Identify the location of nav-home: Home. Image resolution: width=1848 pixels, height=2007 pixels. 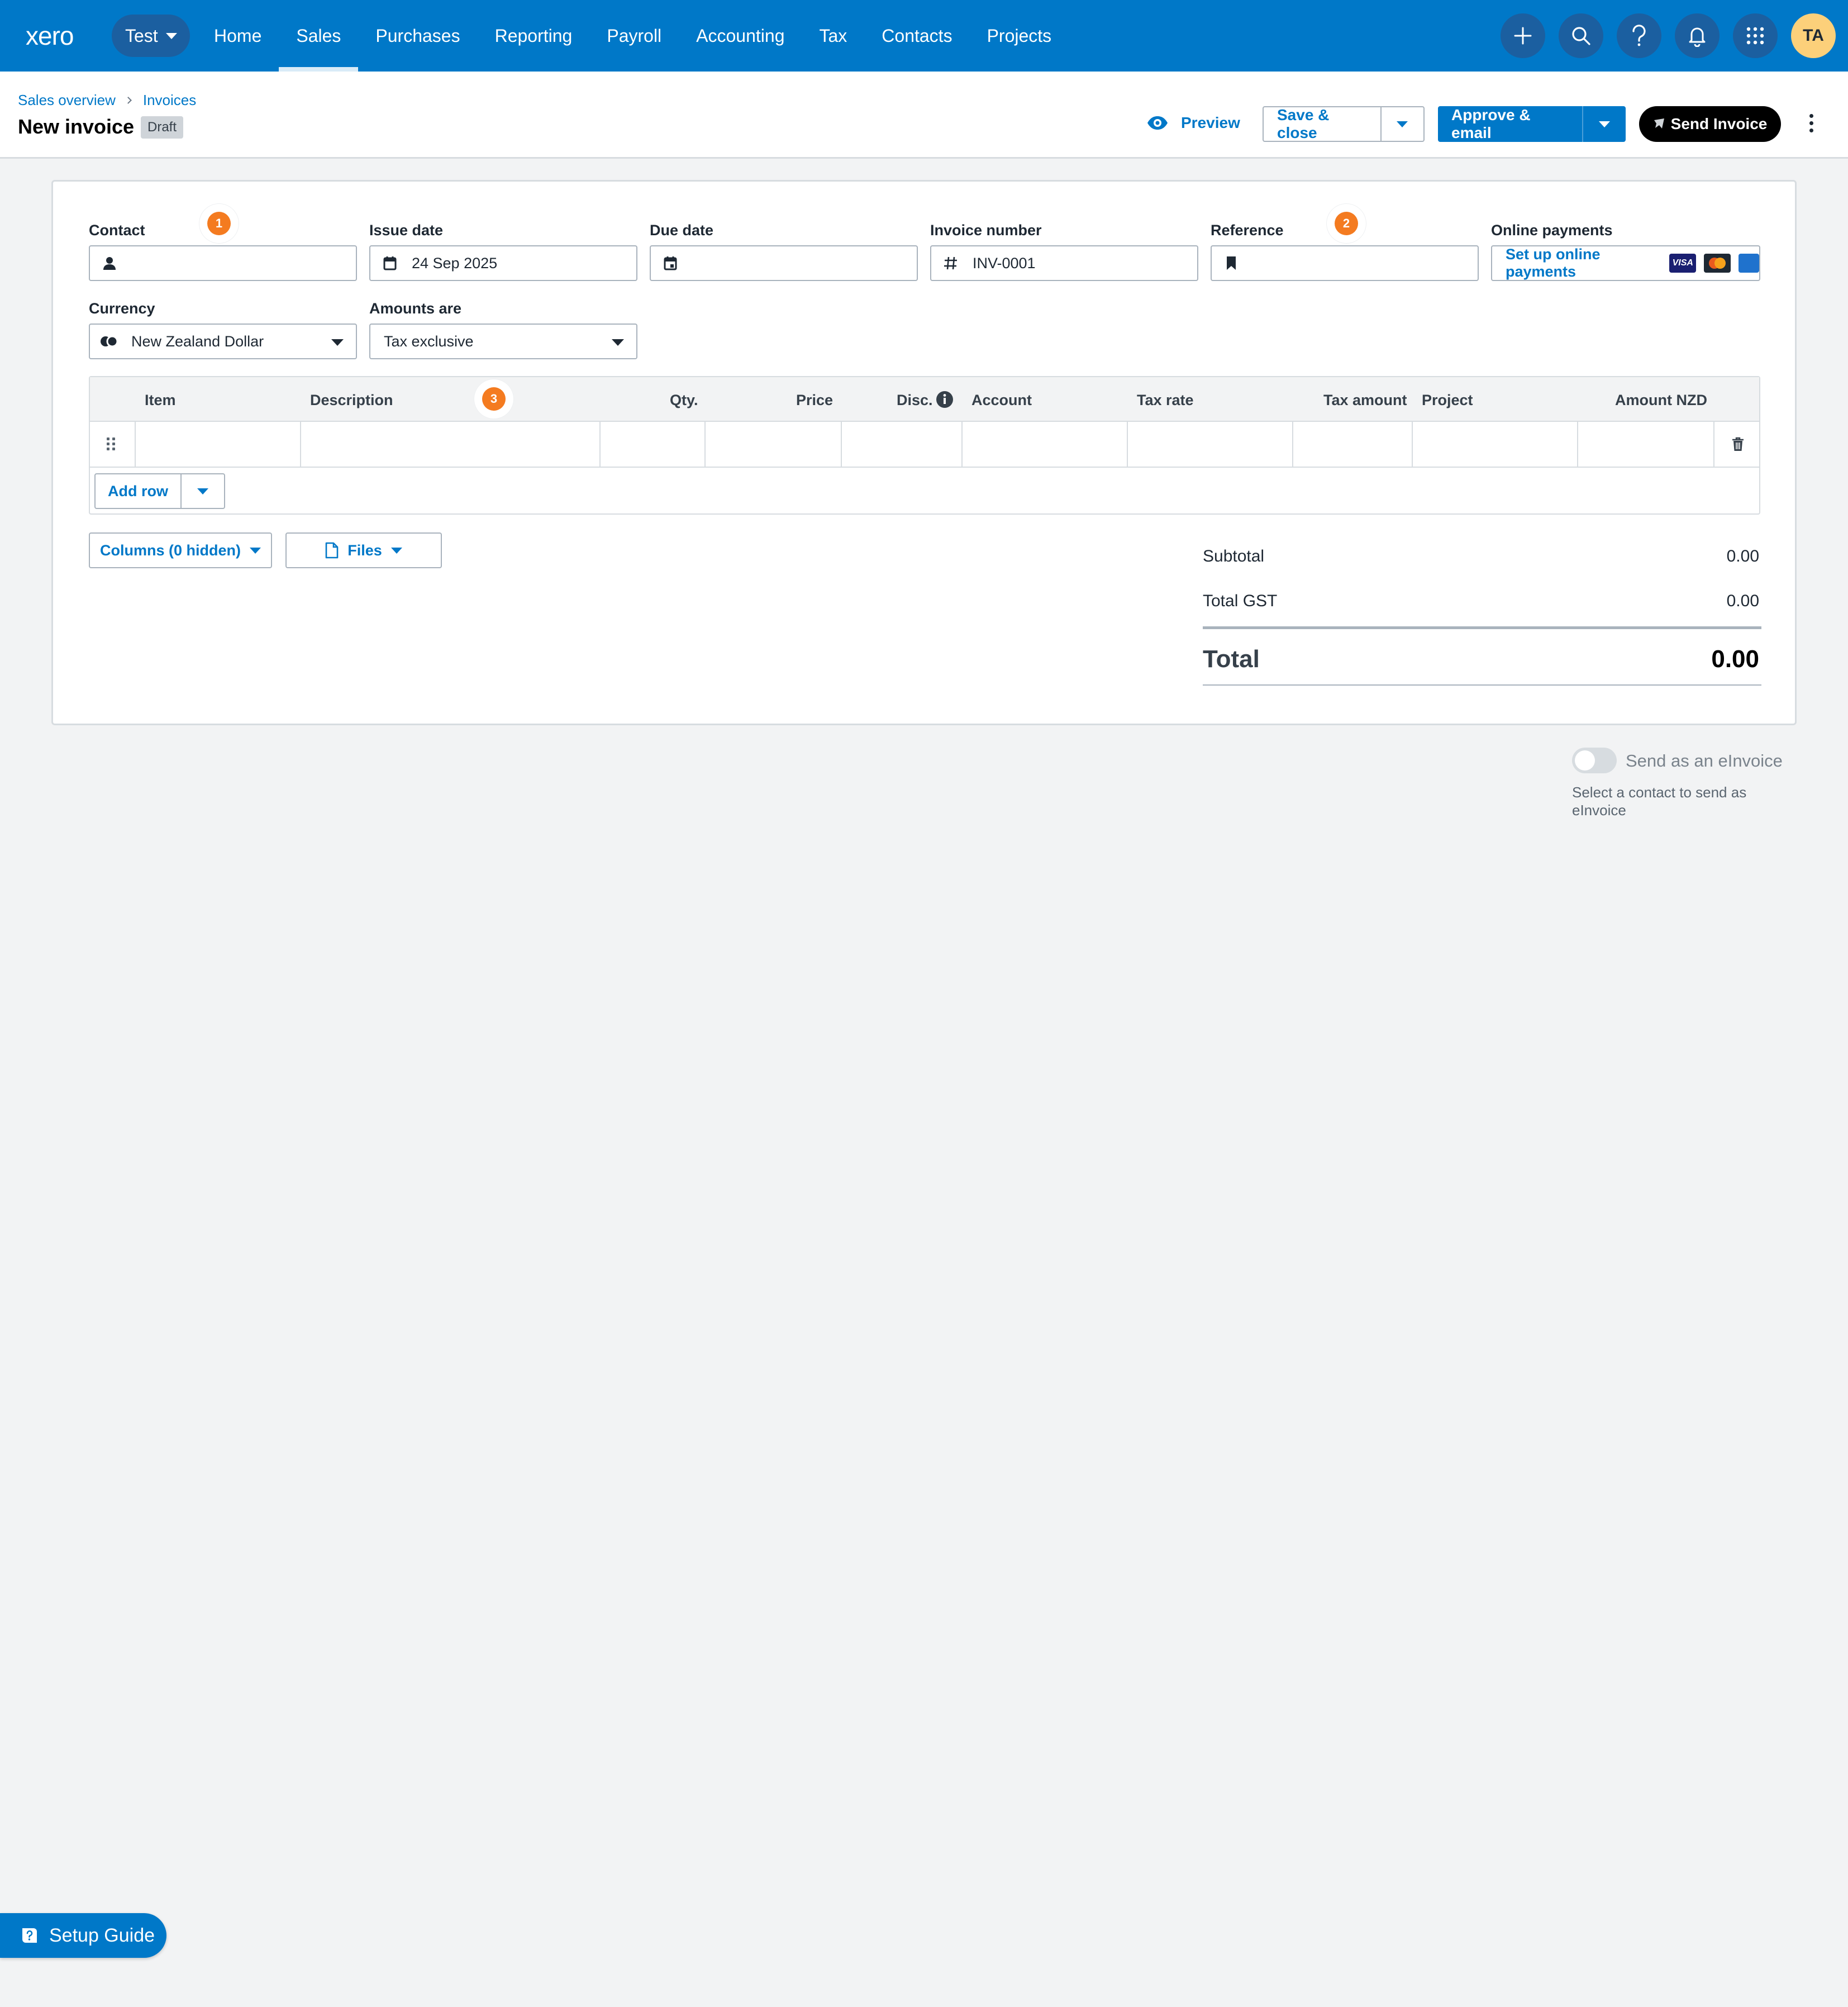
(238, 36).